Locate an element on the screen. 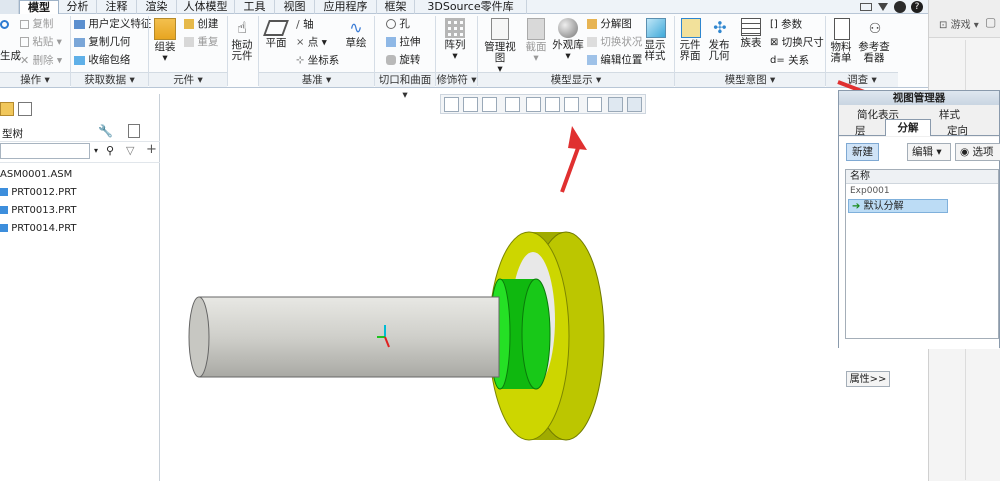 This screenshot has width=1000, height=484. properties-button: 属性>> is located at coordinates (868, 379).